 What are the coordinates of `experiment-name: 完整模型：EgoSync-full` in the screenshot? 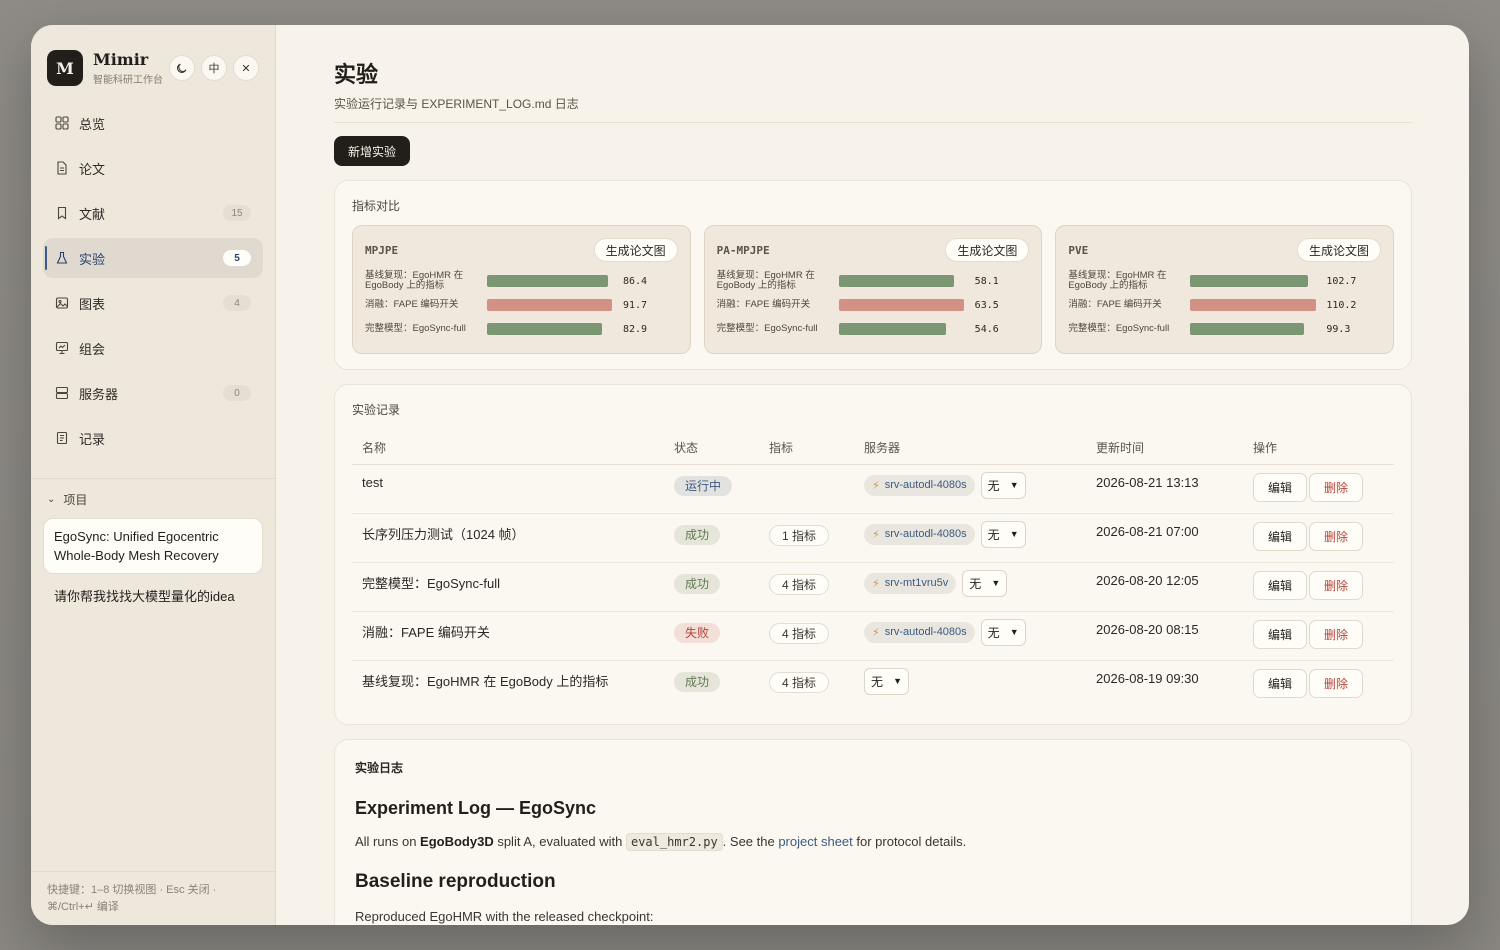 It's located at (508, 587).